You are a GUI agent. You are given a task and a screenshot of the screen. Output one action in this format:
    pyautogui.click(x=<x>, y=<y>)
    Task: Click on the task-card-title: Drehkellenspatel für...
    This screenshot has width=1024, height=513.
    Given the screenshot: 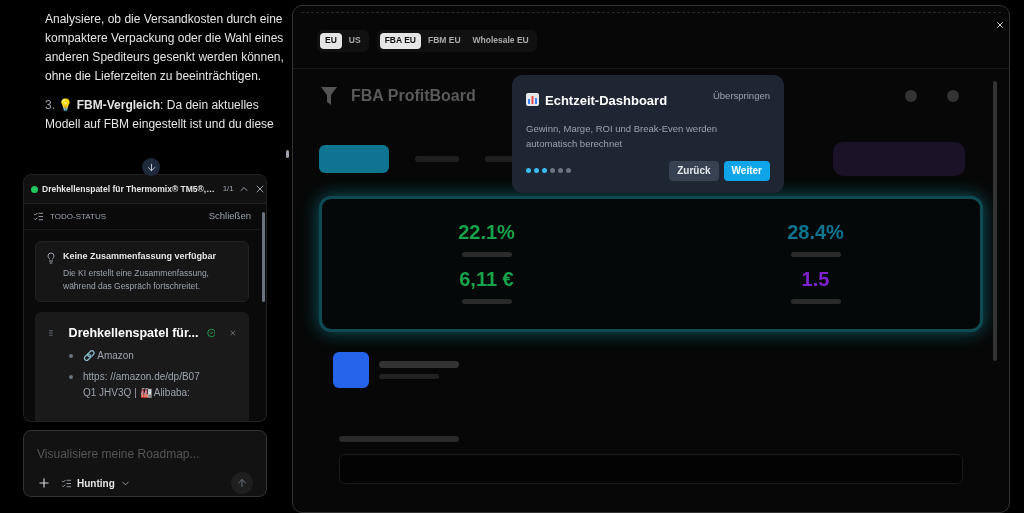 What is the action you would take?
    pyautogui.click(x=133, y=333)
    